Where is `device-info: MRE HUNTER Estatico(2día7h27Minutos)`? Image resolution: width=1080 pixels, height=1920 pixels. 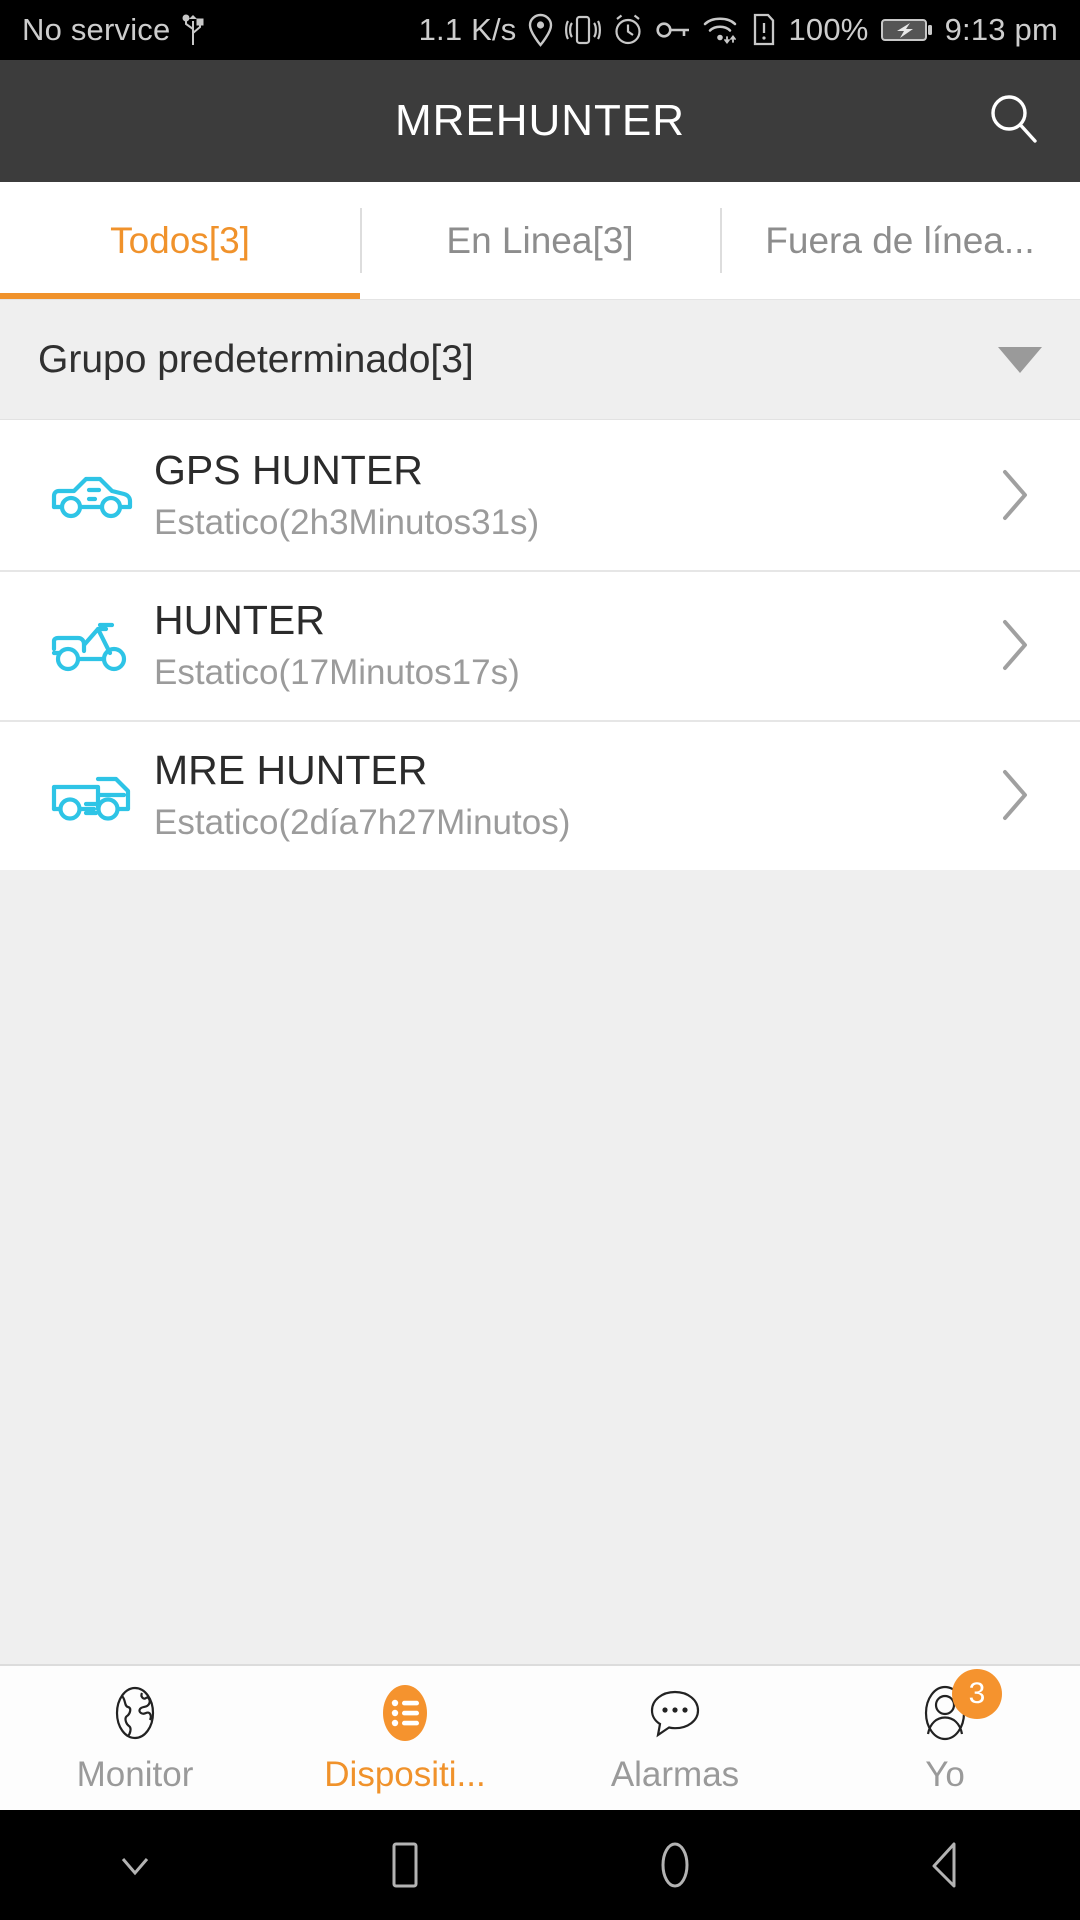
device-info: MRE HUNTER Estatico(2día7h27Minutos) is located at coordinates (563, 794).